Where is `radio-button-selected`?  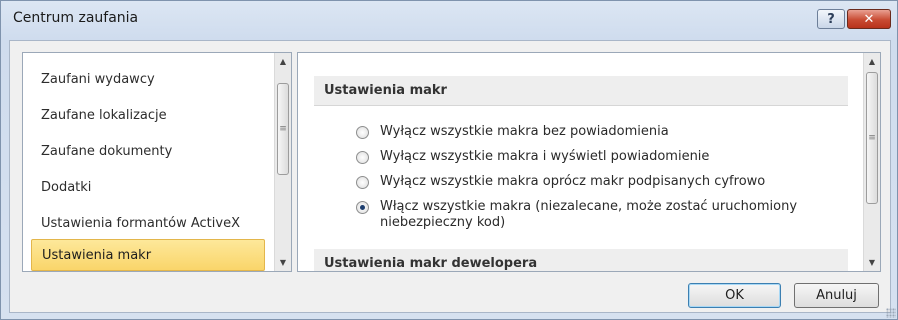
radio-button-selected is located at coordinates (362, 207).